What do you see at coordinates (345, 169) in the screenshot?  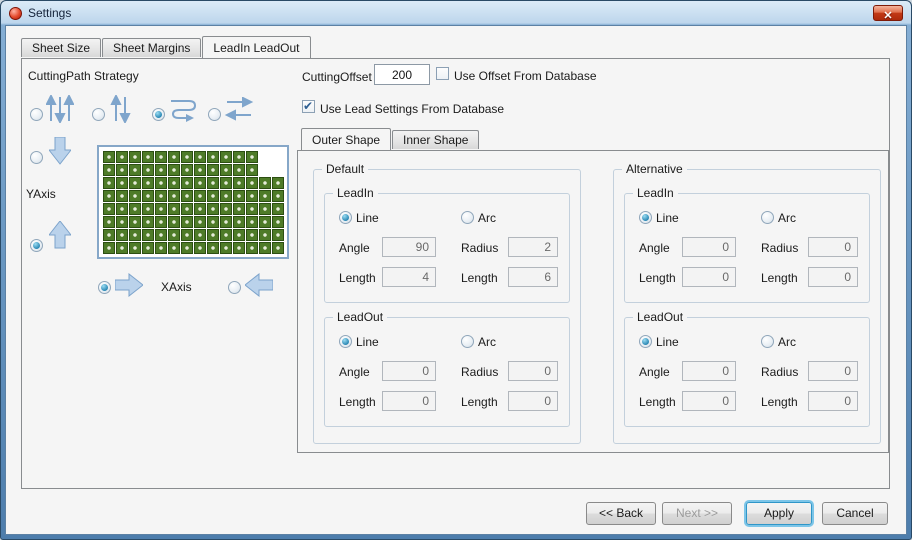 I see `default-group-title: Default` at bounding box center [345, 169].